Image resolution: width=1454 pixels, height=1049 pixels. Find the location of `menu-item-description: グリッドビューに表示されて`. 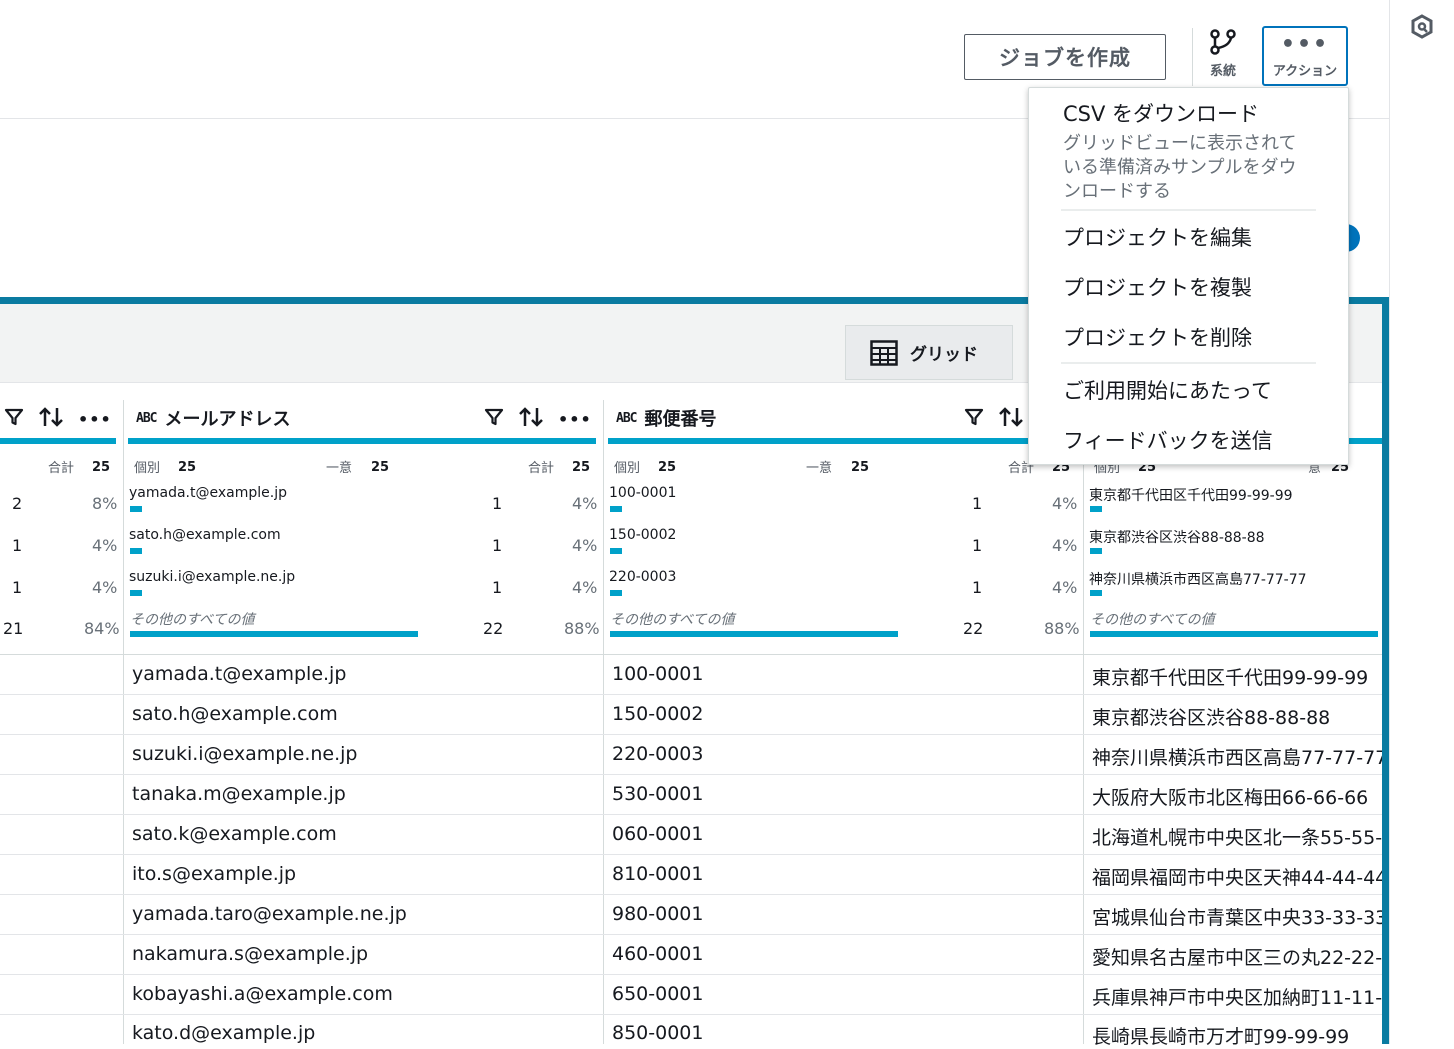

menu-item-description: グリッドビューに表示されて is located at coordinates (1180, 143).